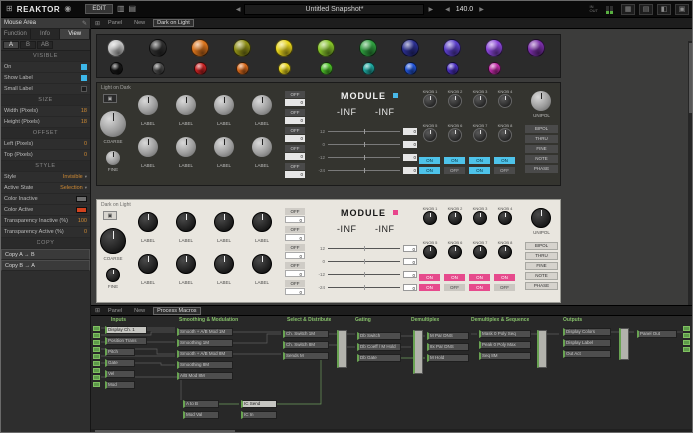  I want to click on structure-node: Gate, so click(120, 363).